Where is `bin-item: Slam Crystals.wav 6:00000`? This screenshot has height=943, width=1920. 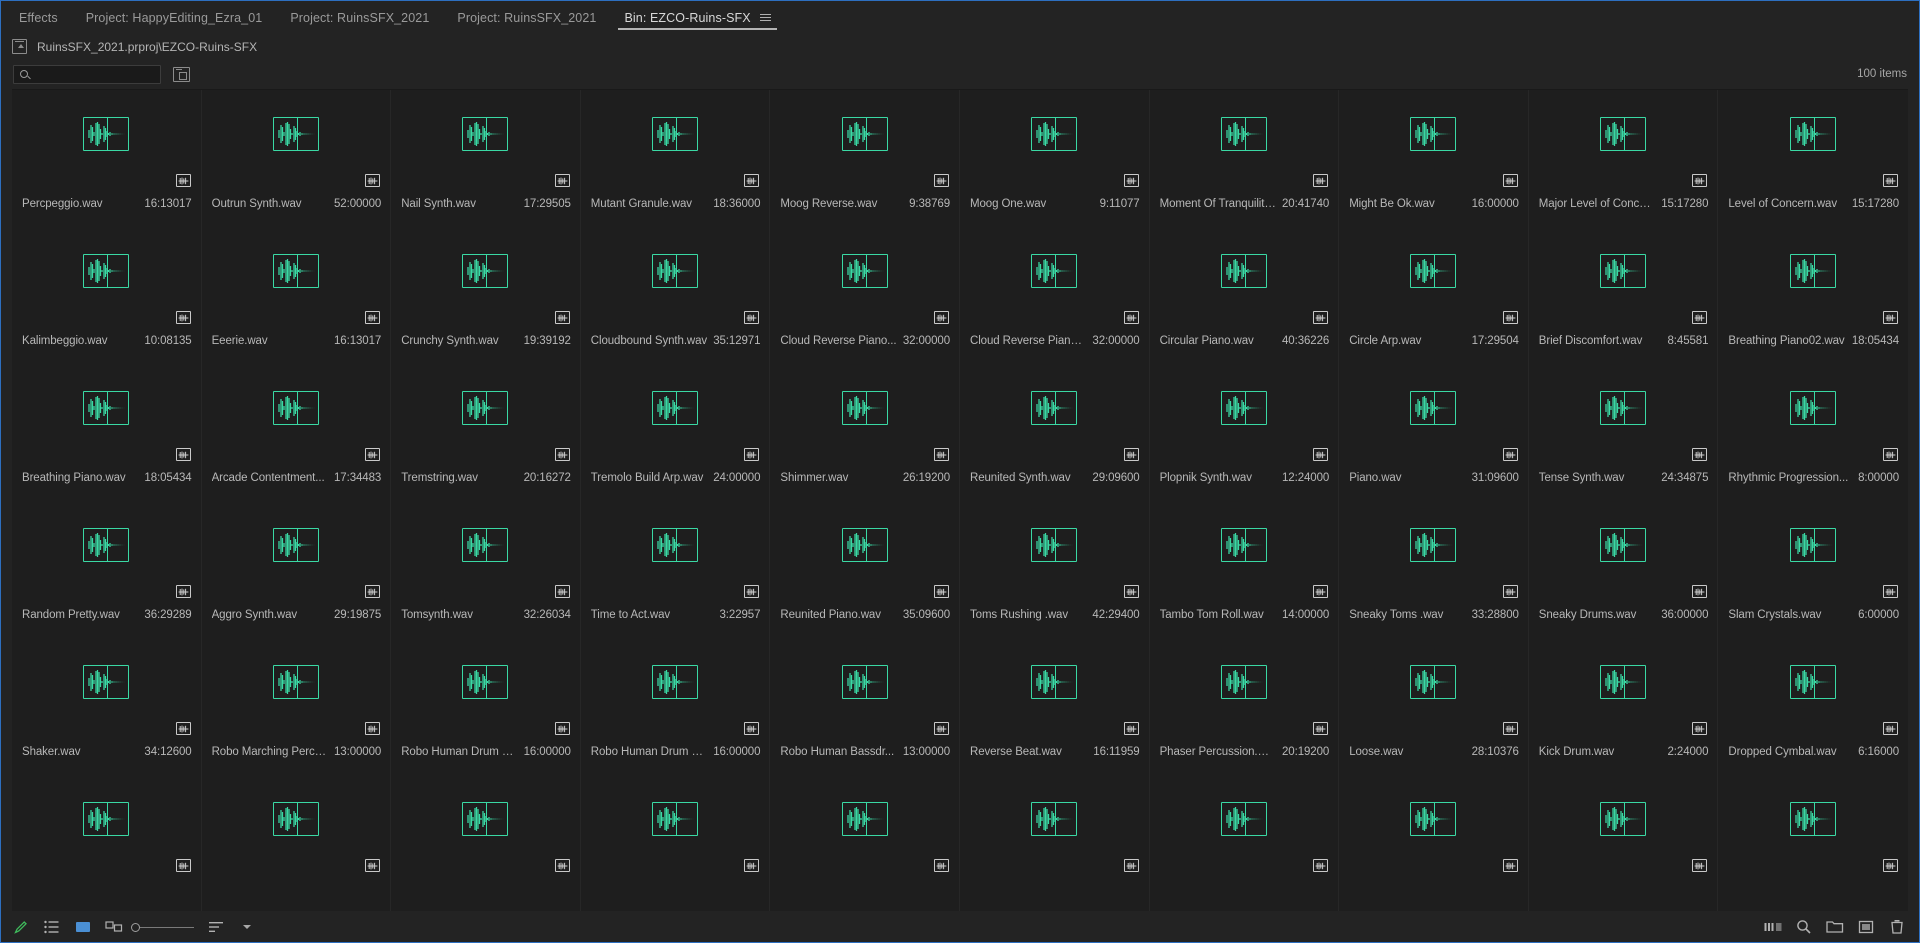 bin-item: Slam Crystals.wav 6:00000 is located at coordinates (1813, 569).